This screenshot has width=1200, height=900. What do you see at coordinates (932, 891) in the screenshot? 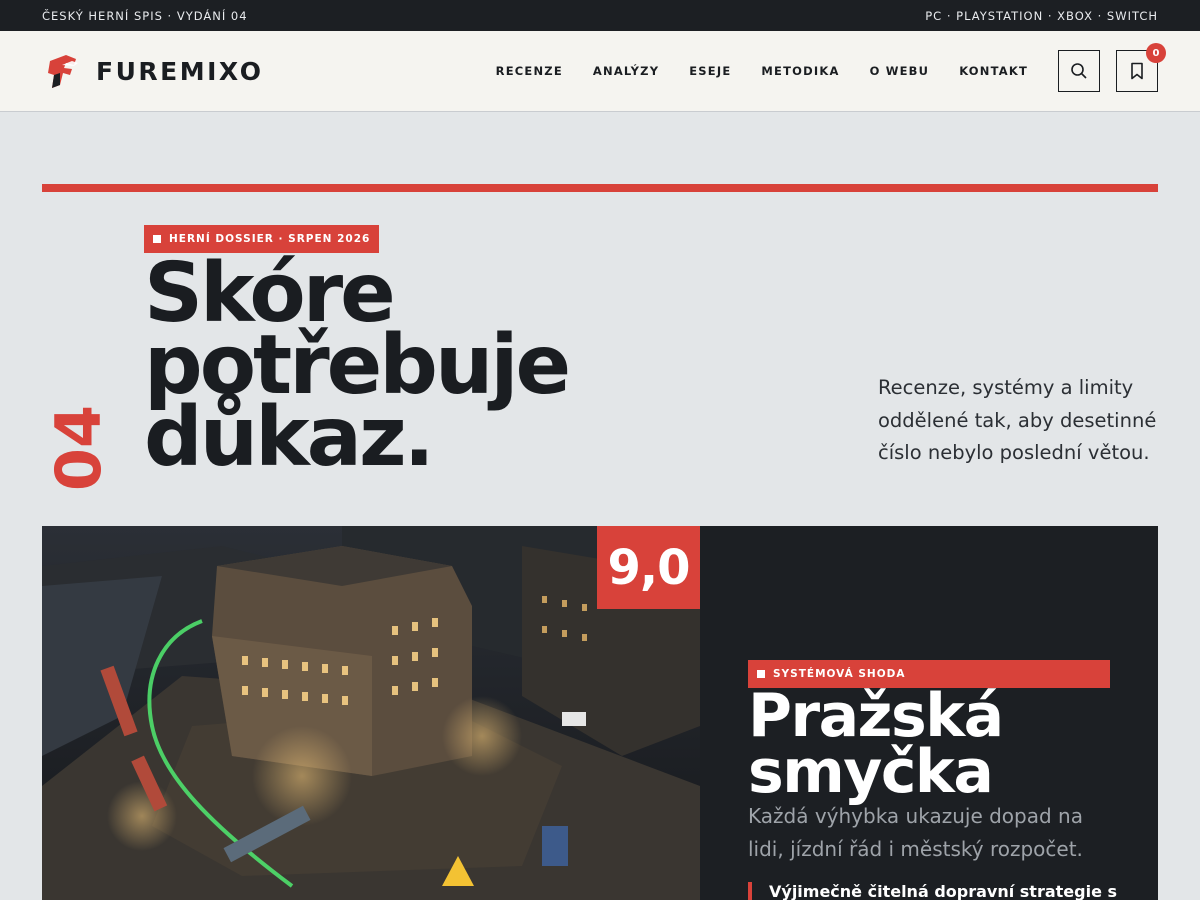
I see `feature-verdict-quote: Výjimečně čitelná dopravní strategie s` at bounding box center [932, 891].